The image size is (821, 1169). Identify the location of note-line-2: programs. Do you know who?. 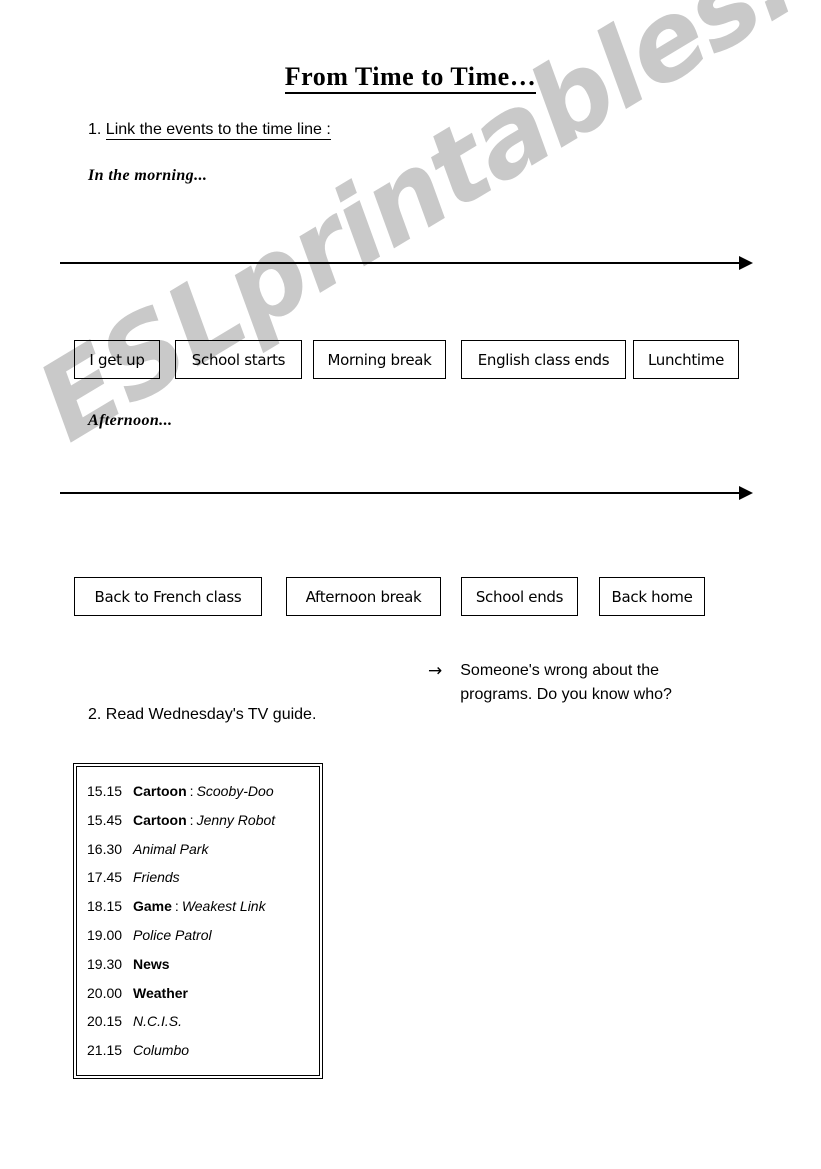
(566, 694).